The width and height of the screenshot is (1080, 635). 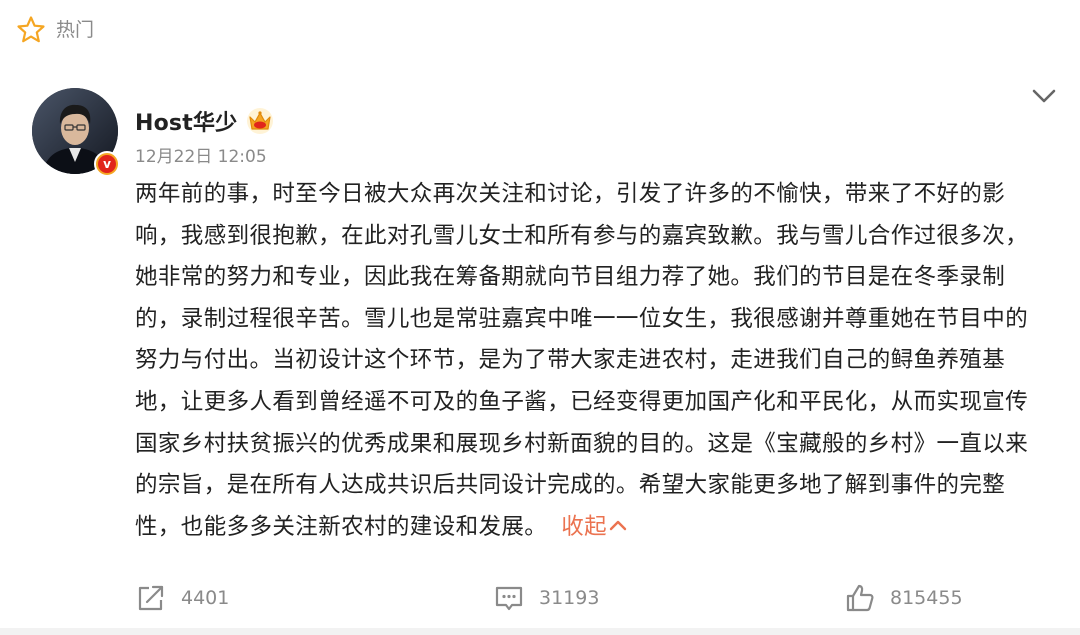 I want to click on hot-tag: 热门, so click(x=55, y=30).